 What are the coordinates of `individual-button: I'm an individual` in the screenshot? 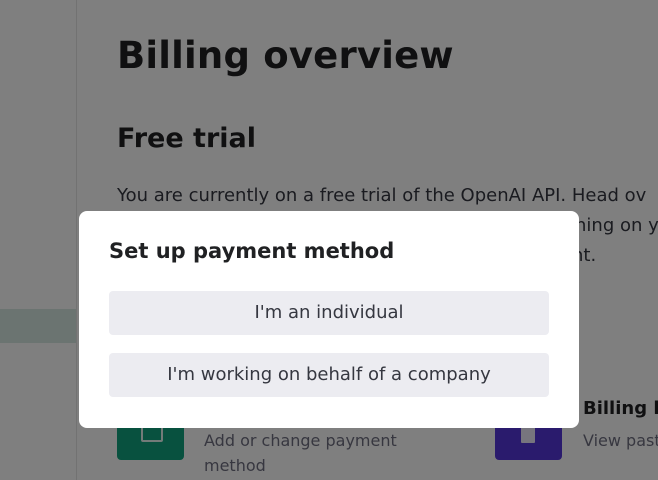 It's located at (329, 313).